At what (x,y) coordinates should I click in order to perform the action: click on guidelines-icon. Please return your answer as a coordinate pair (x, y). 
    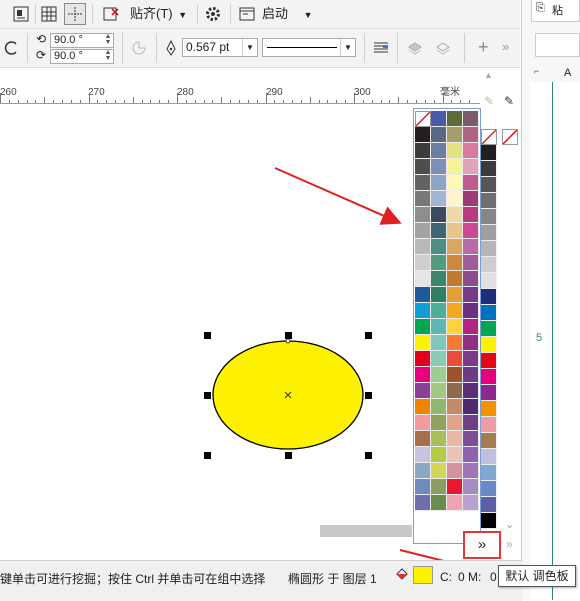
    Looking at the image, I should click on (75, 14).